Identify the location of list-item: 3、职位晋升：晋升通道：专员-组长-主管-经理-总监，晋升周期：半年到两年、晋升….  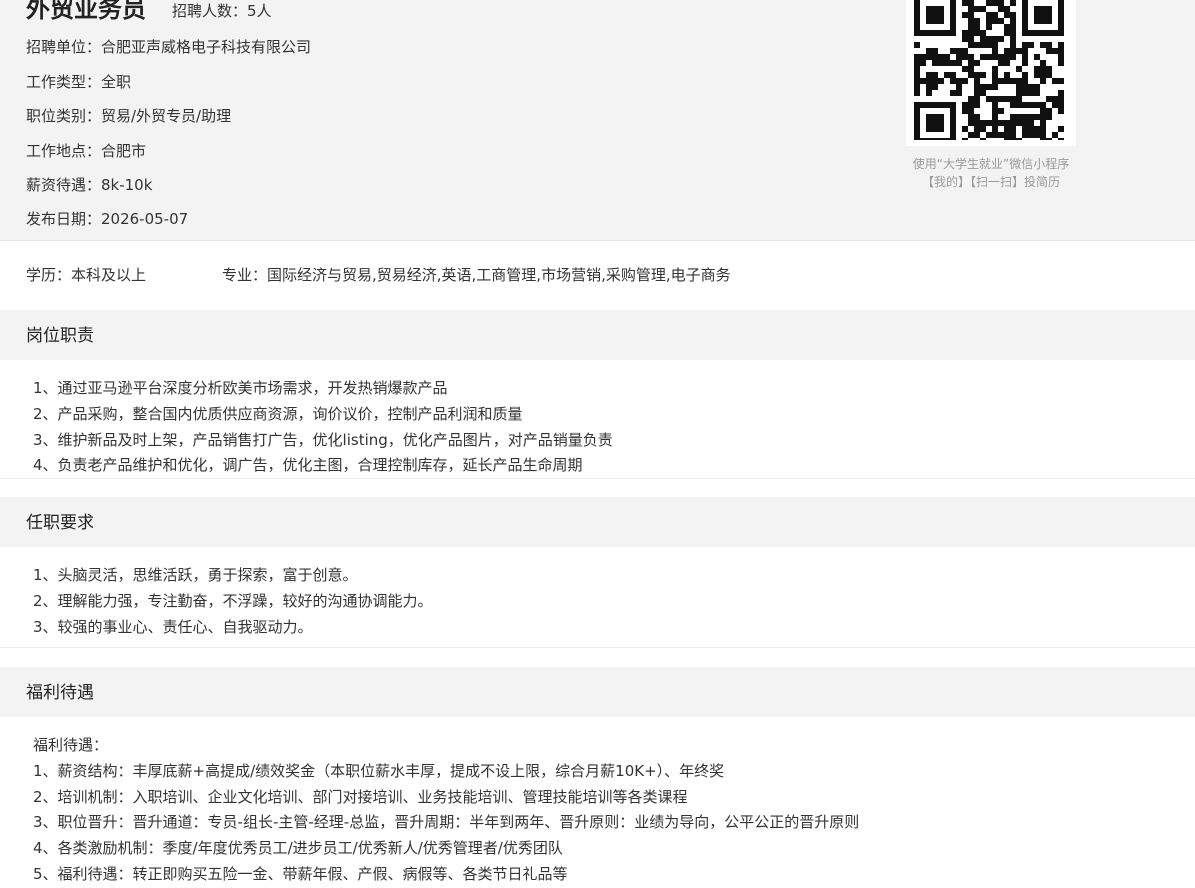
(446, 822).